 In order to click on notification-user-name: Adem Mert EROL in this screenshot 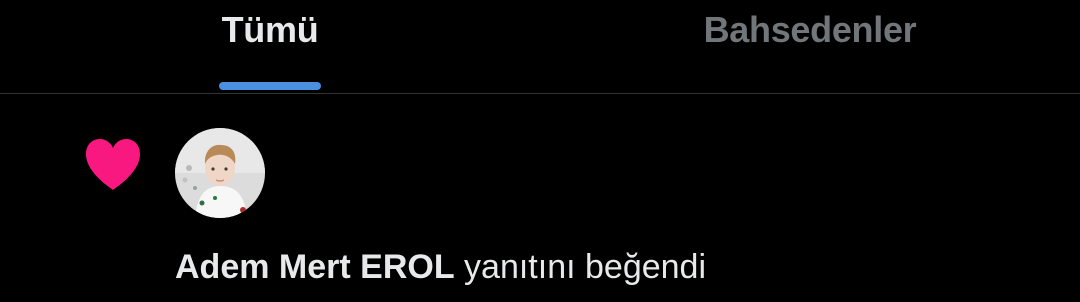, I will do `click(315, 267)`.